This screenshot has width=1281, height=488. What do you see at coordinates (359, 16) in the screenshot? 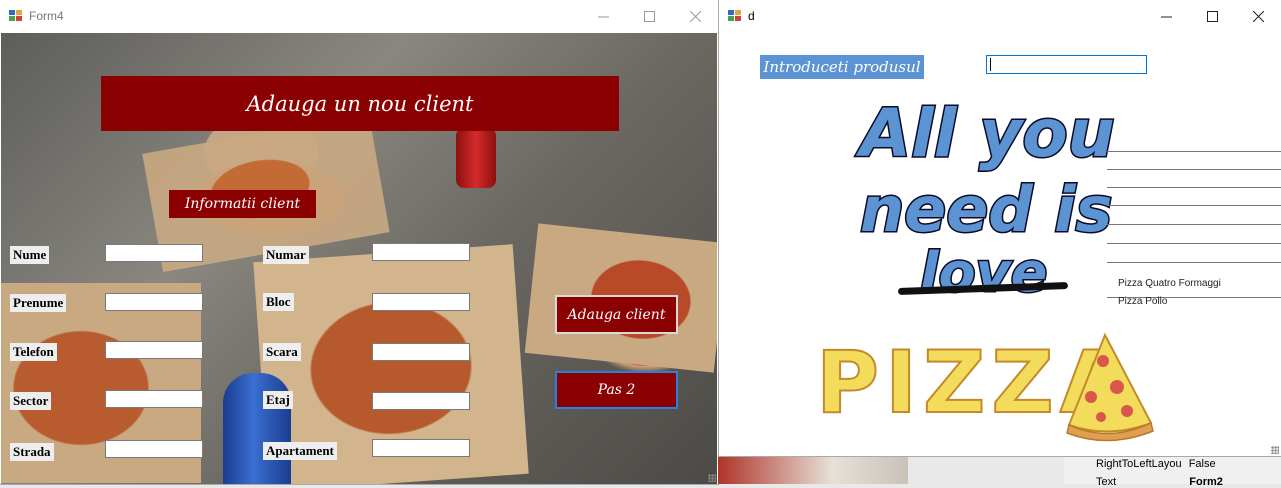
I see `form4-titlebar: Form4` at bounding box center [359, 16].